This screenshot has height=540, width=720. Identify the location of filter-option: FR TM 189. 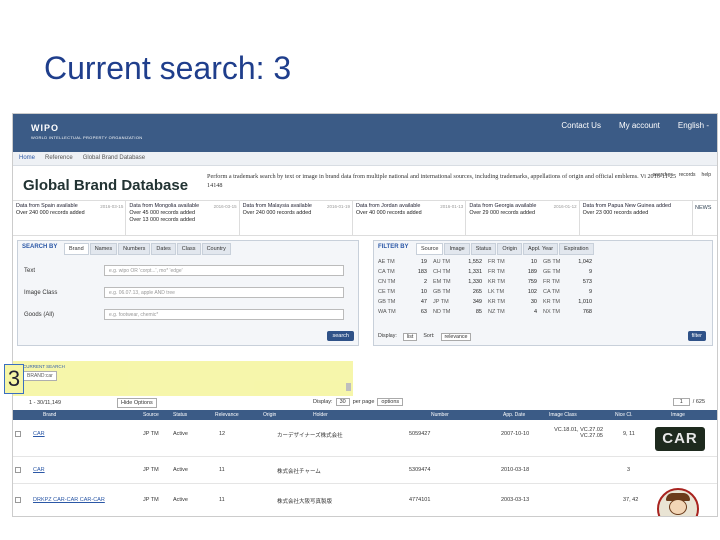
(515, 272).